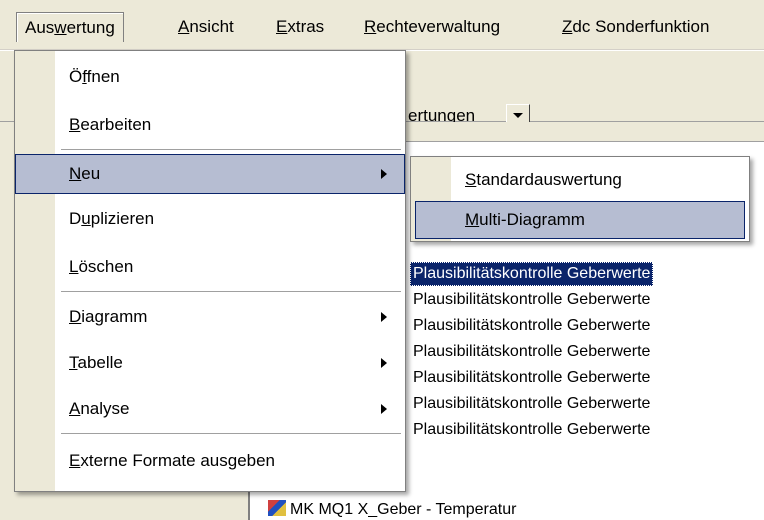  I want to click on menu-extras: Extras, so click(300, 27).